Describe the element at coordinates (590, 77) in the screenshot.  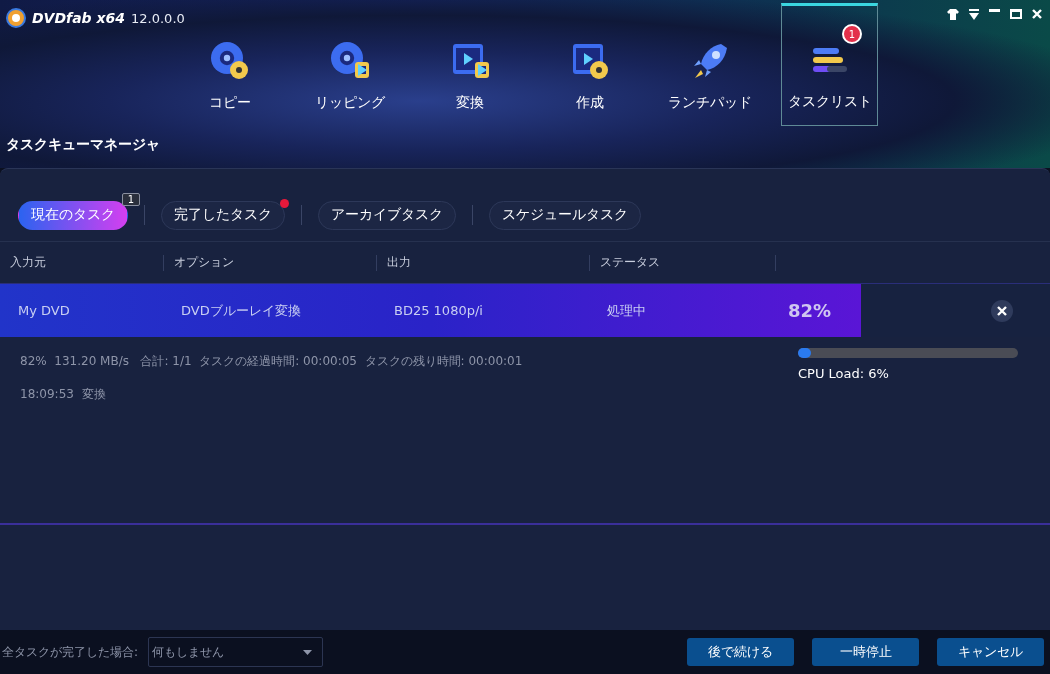
I see `nav-item: 作成` at that location.